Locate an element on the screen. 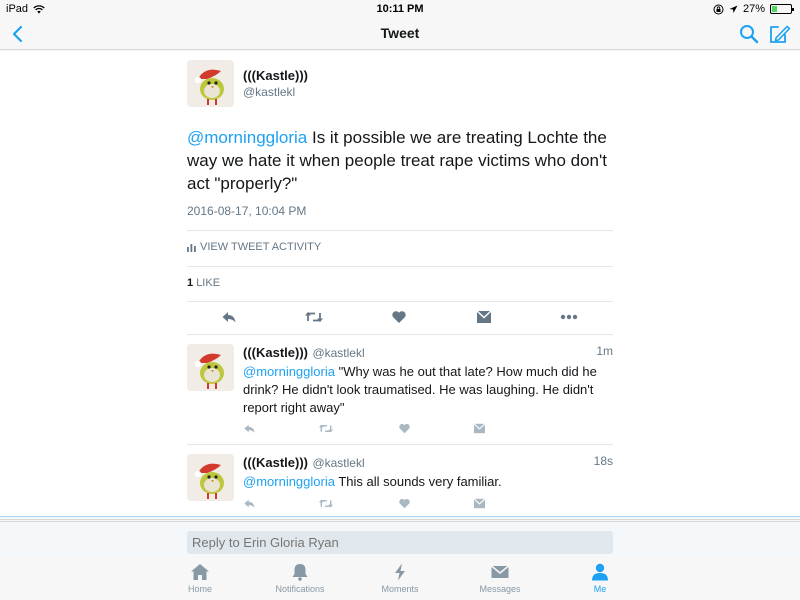 Image resolution: width=800 pixels, height=600 pixels. view-tweet-activity-link: VIEW TWEET ACTIVITY is located at coordinates (400, 247).